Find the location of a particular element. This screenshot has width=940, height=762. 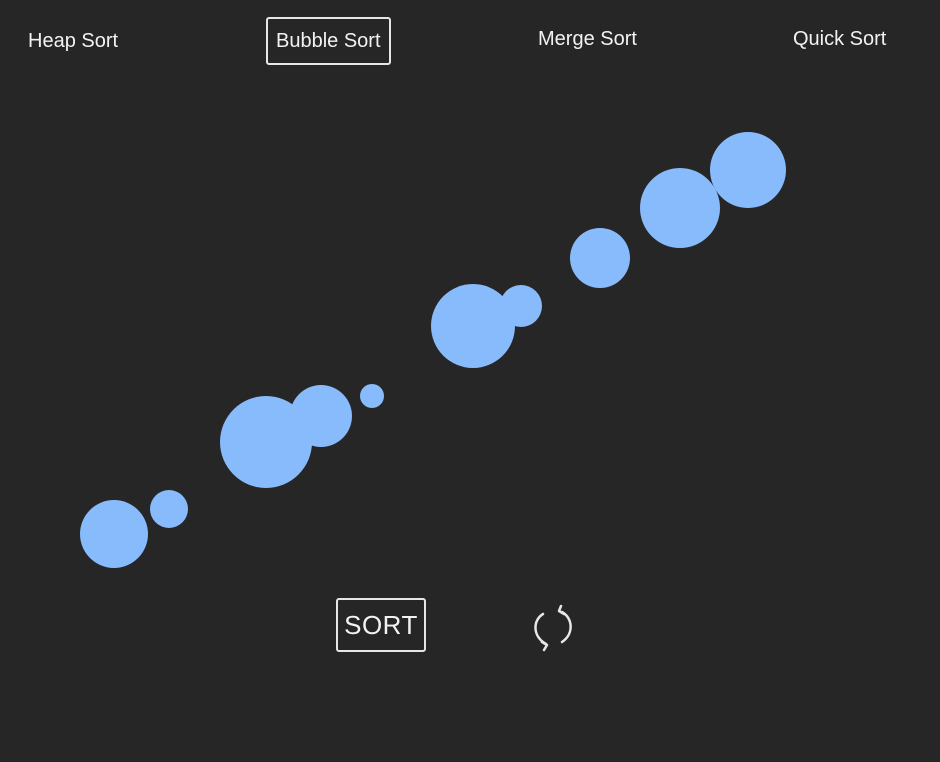

refresh-icon-glyph is located at coordinates (553, 628).